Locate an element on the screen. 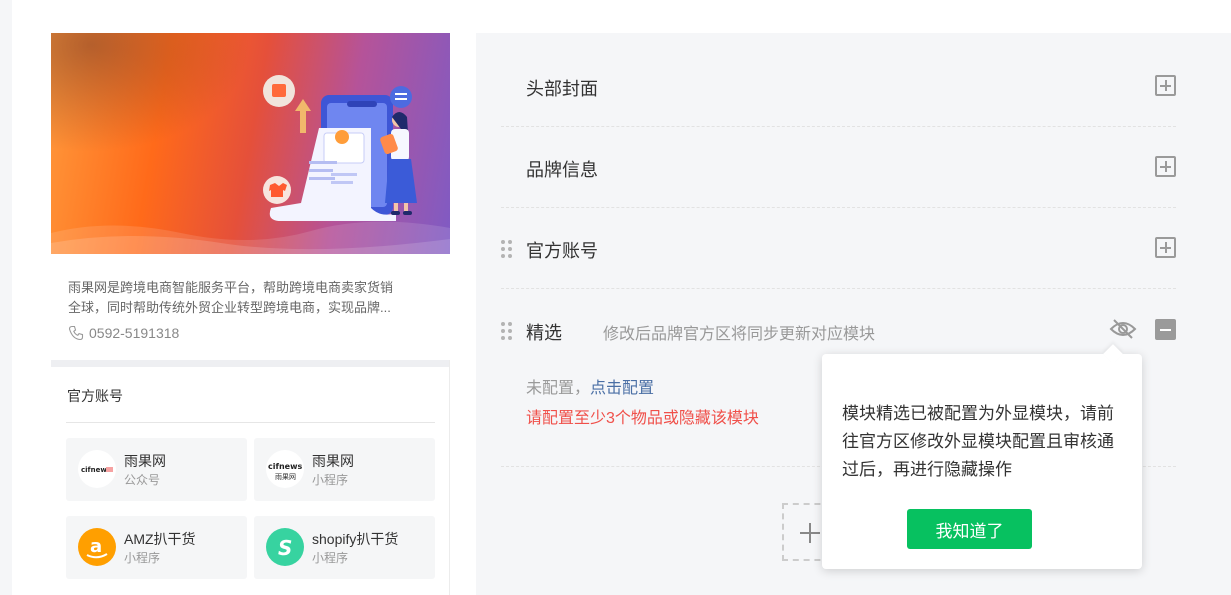 The image size is (1231, 595). module-row-brand-info: 品牌信息 is located at coordinates (838, 167).